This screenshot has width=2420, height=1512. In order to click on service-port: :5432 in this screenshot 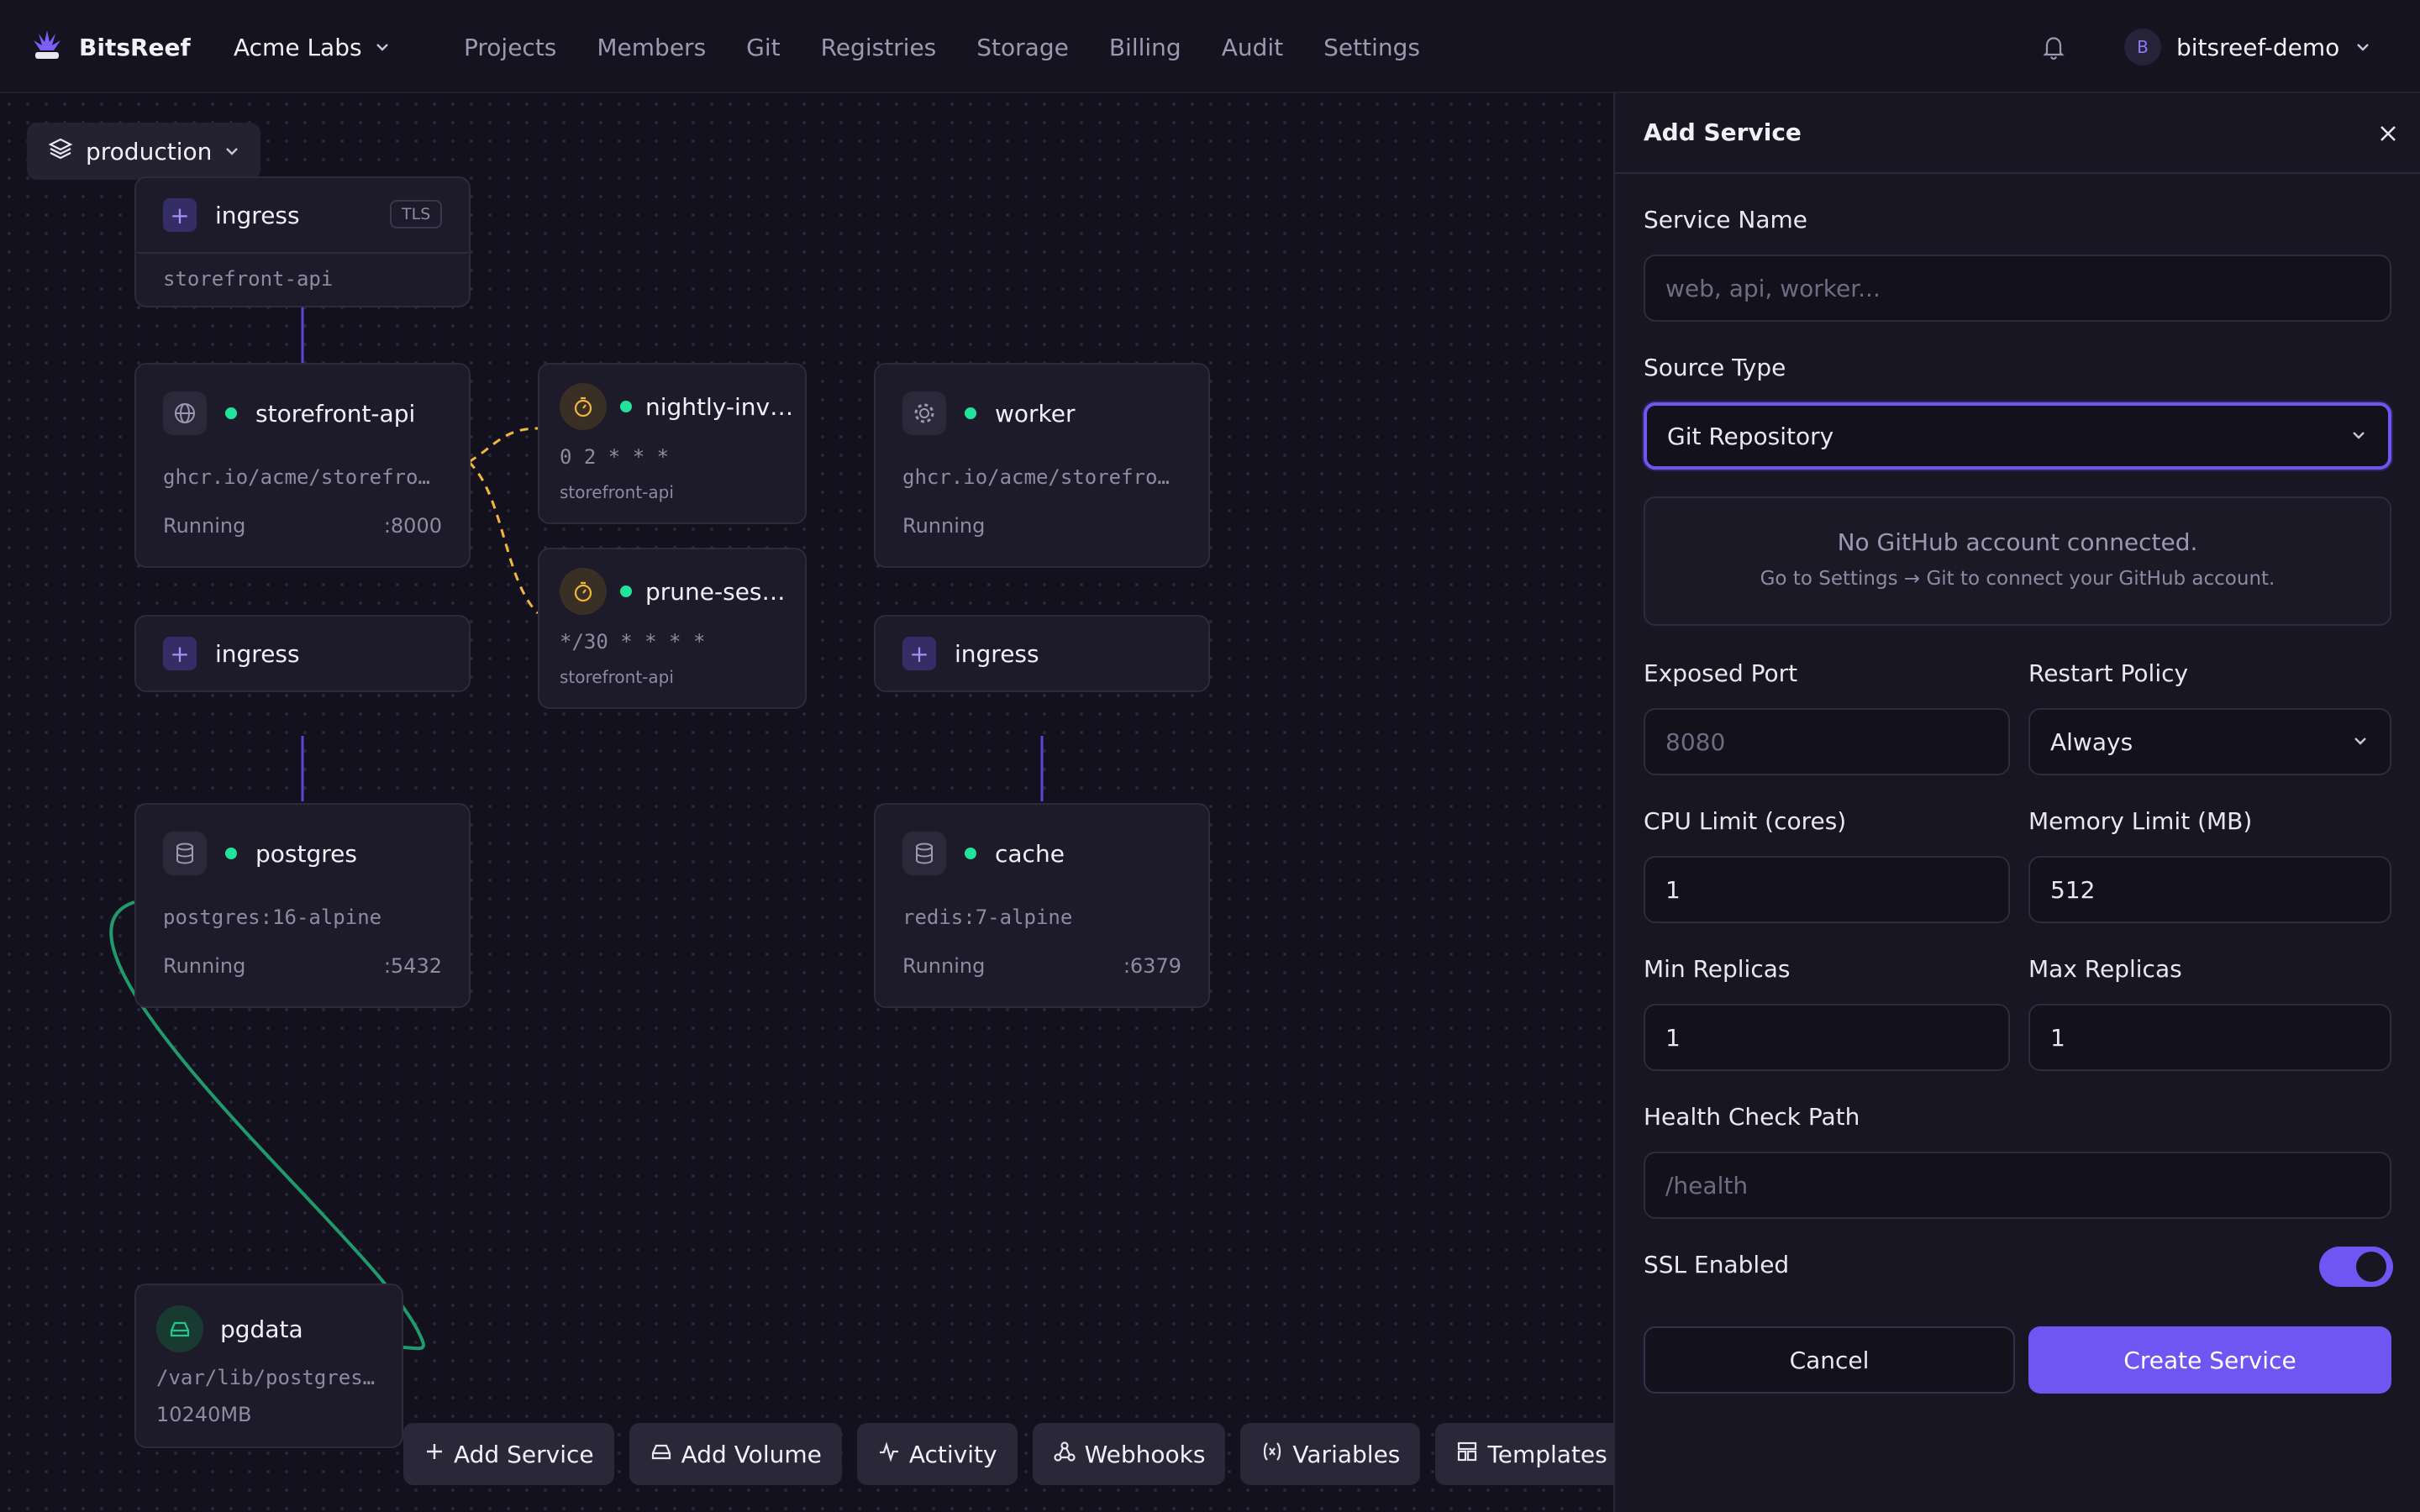, I will do `click(412, 966)`.